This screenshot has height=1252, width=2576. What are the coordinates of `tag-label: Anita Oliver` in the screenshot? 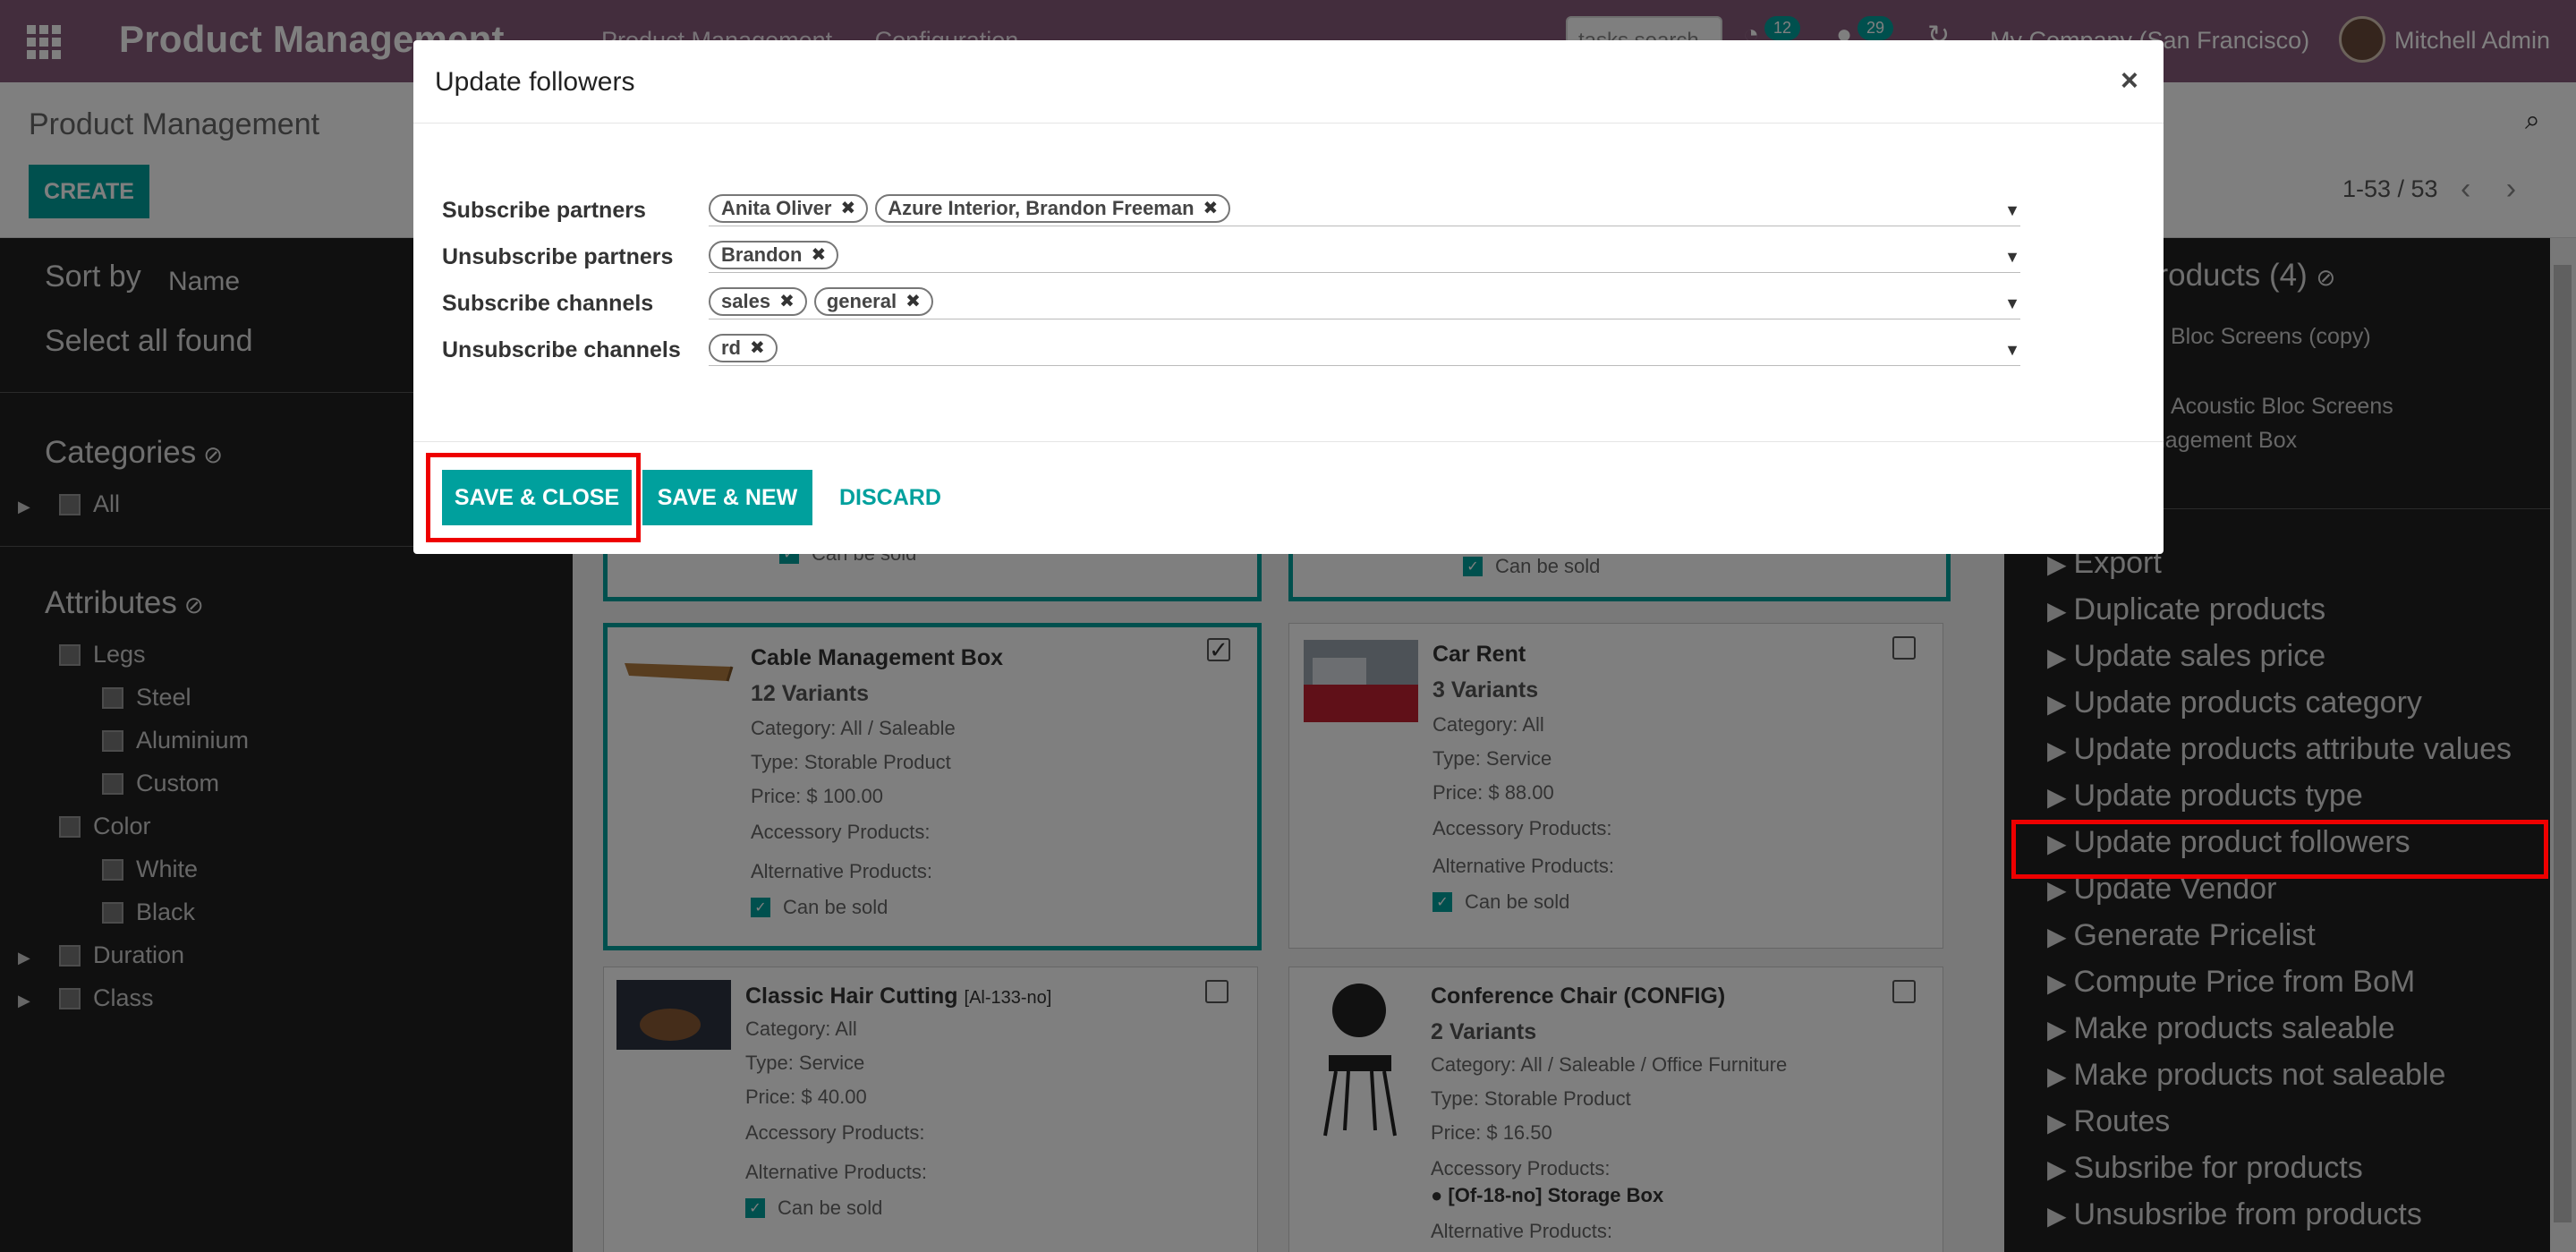 It's located at (776, 207).